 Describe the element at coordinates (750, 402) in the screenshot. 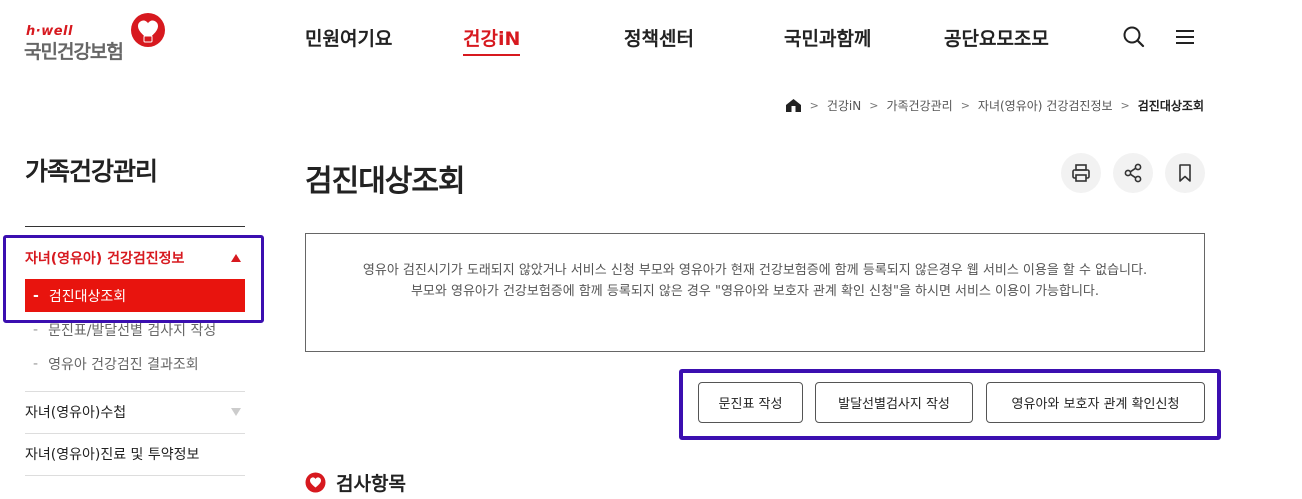

I see `questionnaire-button: 문진표 작성` at that location.